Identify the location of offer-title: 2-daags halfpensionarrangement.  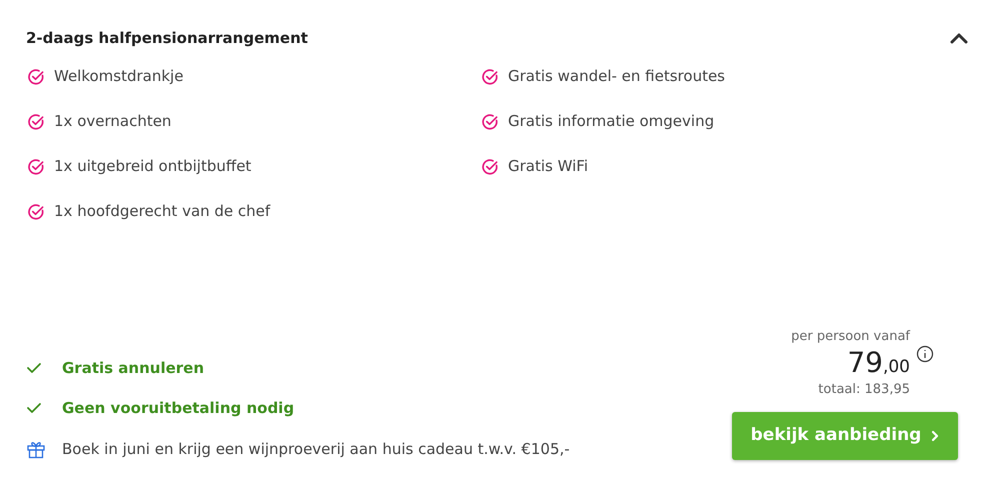
(167, 38).